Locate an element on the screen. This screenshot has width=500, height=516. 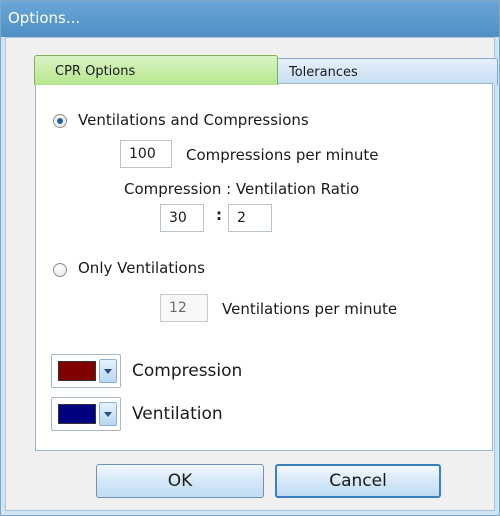
tab-cpr-options: CPR Options is located at coordinates (156, 70).